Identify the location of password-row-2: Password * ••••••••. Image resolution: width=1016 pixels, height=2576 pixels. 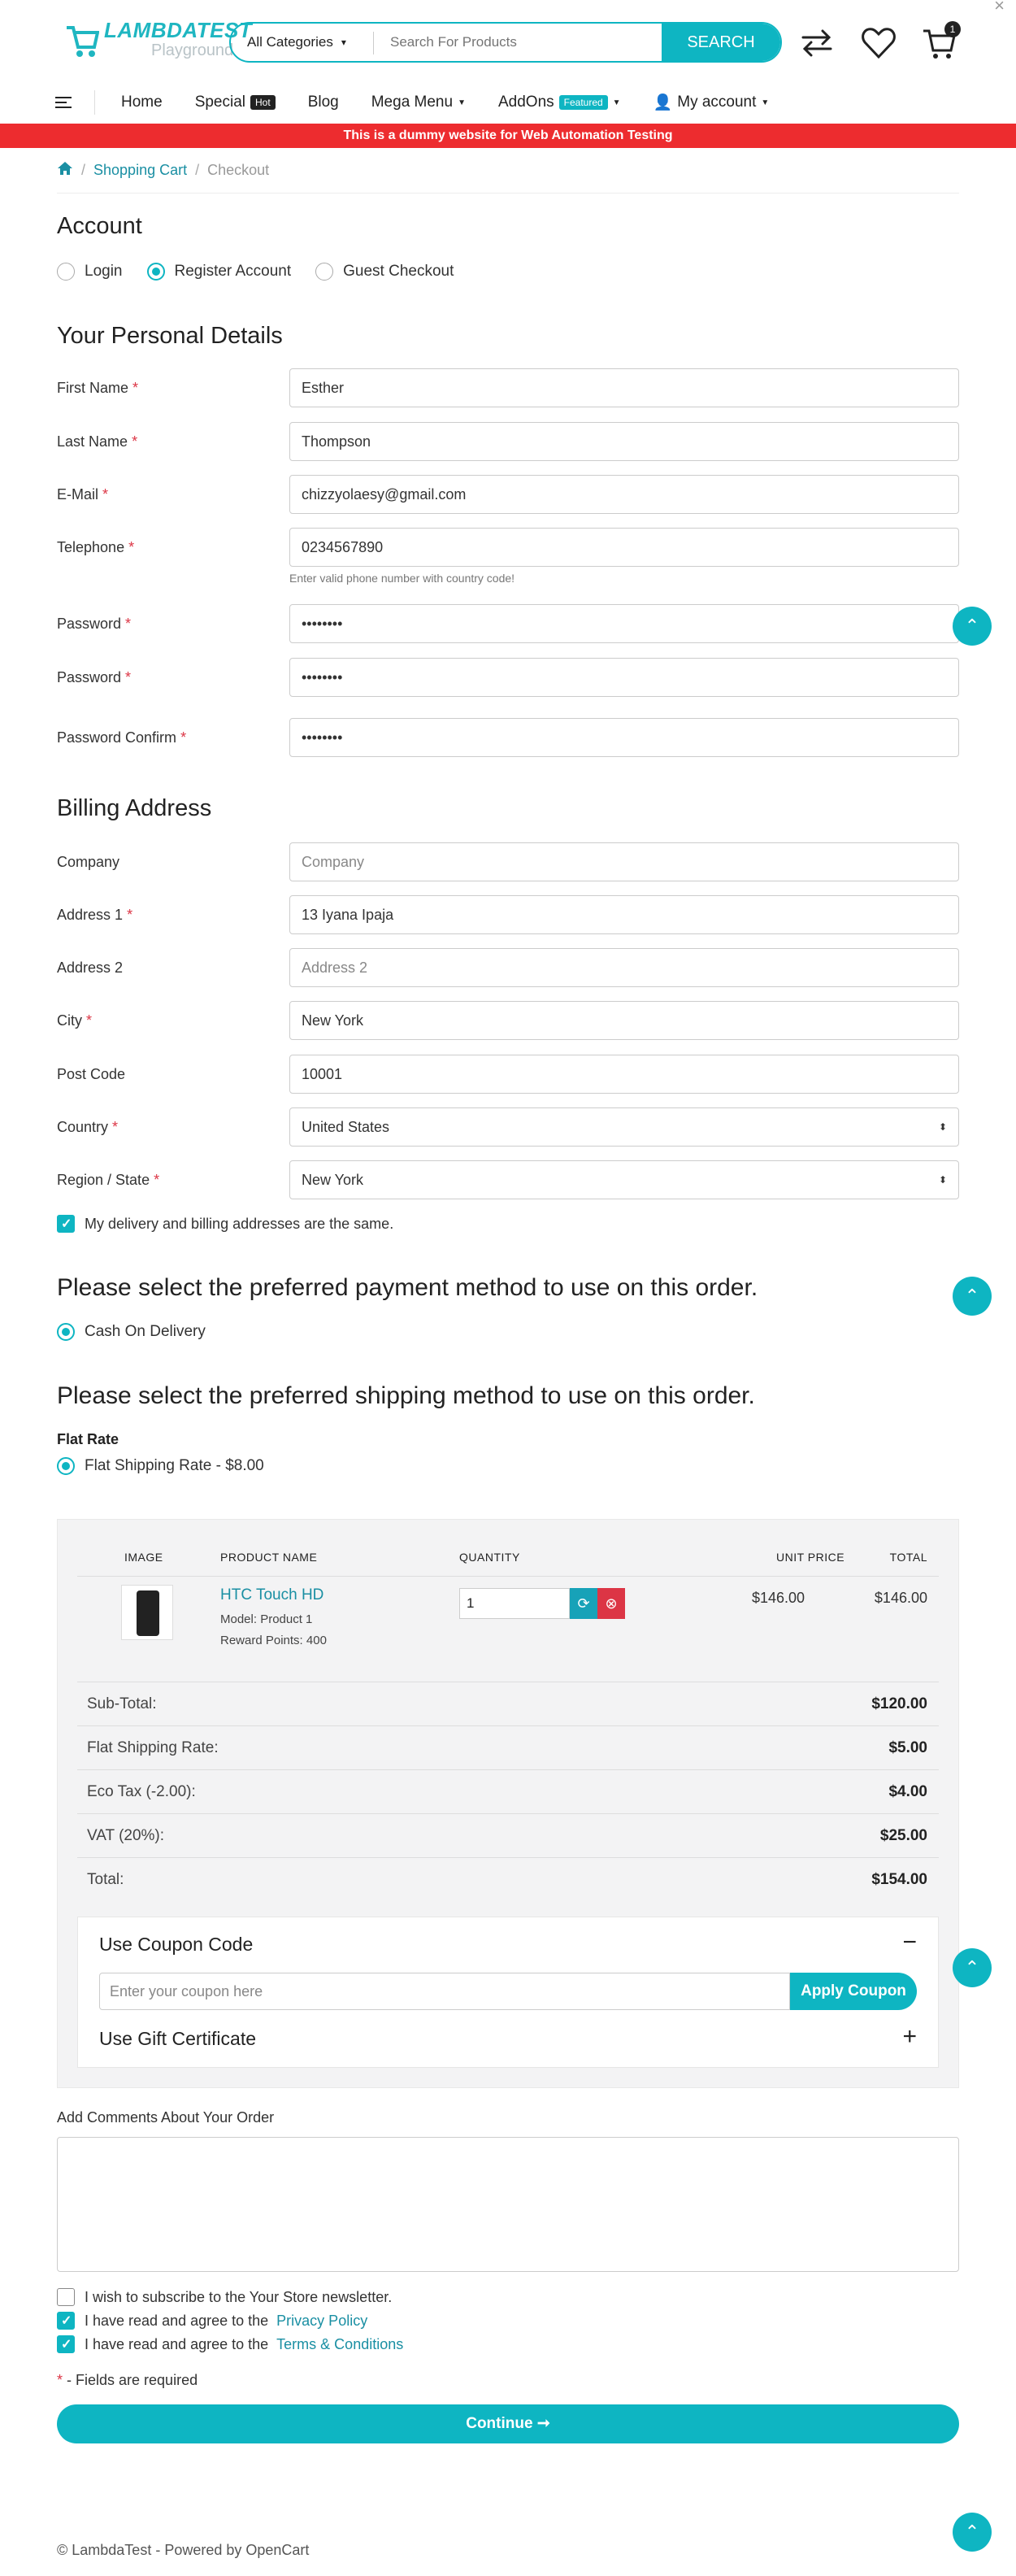
(508, 678).